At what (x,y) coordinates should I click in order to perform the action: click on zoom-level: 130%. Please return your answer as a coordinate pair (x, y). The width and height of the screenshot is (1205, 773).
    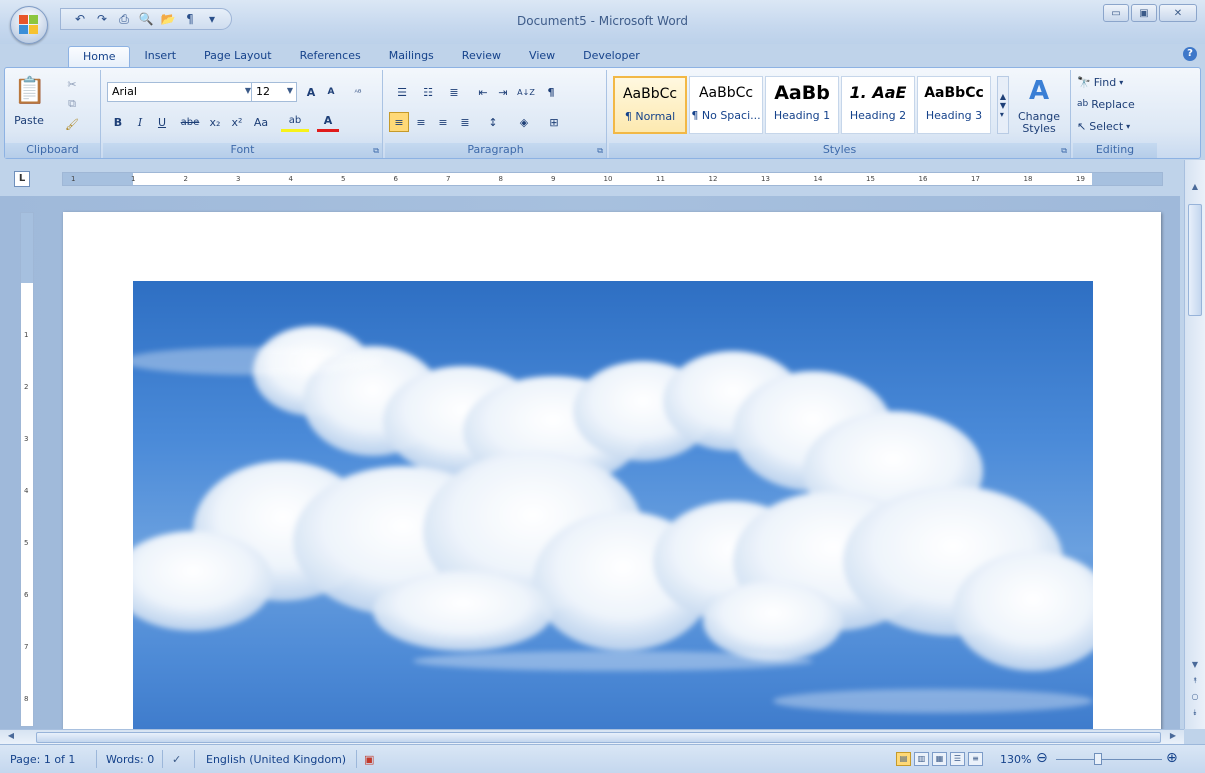
    Looking at the image, I should click on (1015, 759).